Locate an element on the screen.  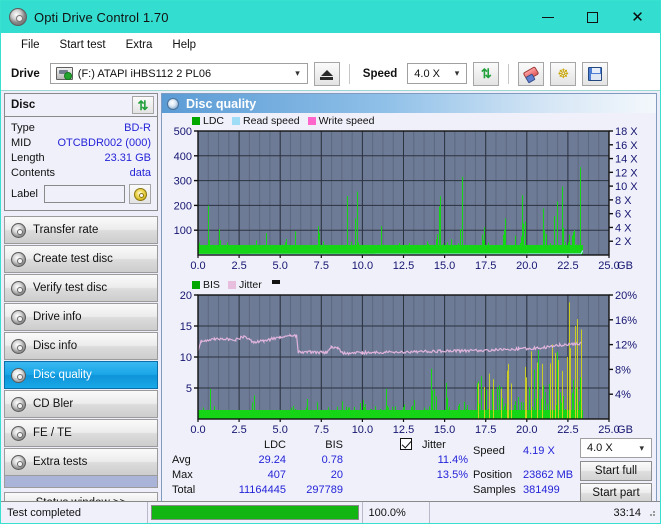
legend-label: LDC is located at coordinates (214, 121).